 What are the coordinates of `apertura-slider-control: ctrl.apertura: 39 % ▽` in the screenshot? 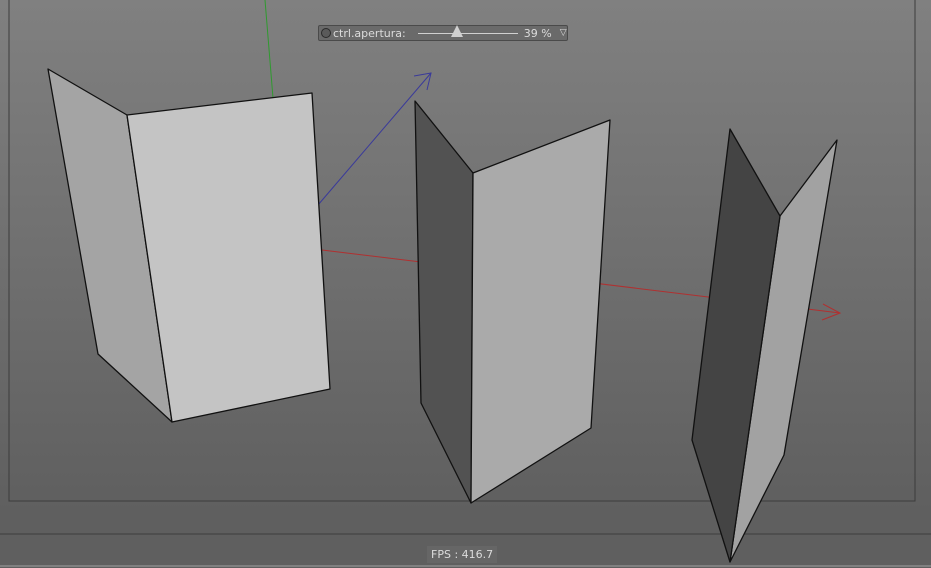 It's located at (443, 32).